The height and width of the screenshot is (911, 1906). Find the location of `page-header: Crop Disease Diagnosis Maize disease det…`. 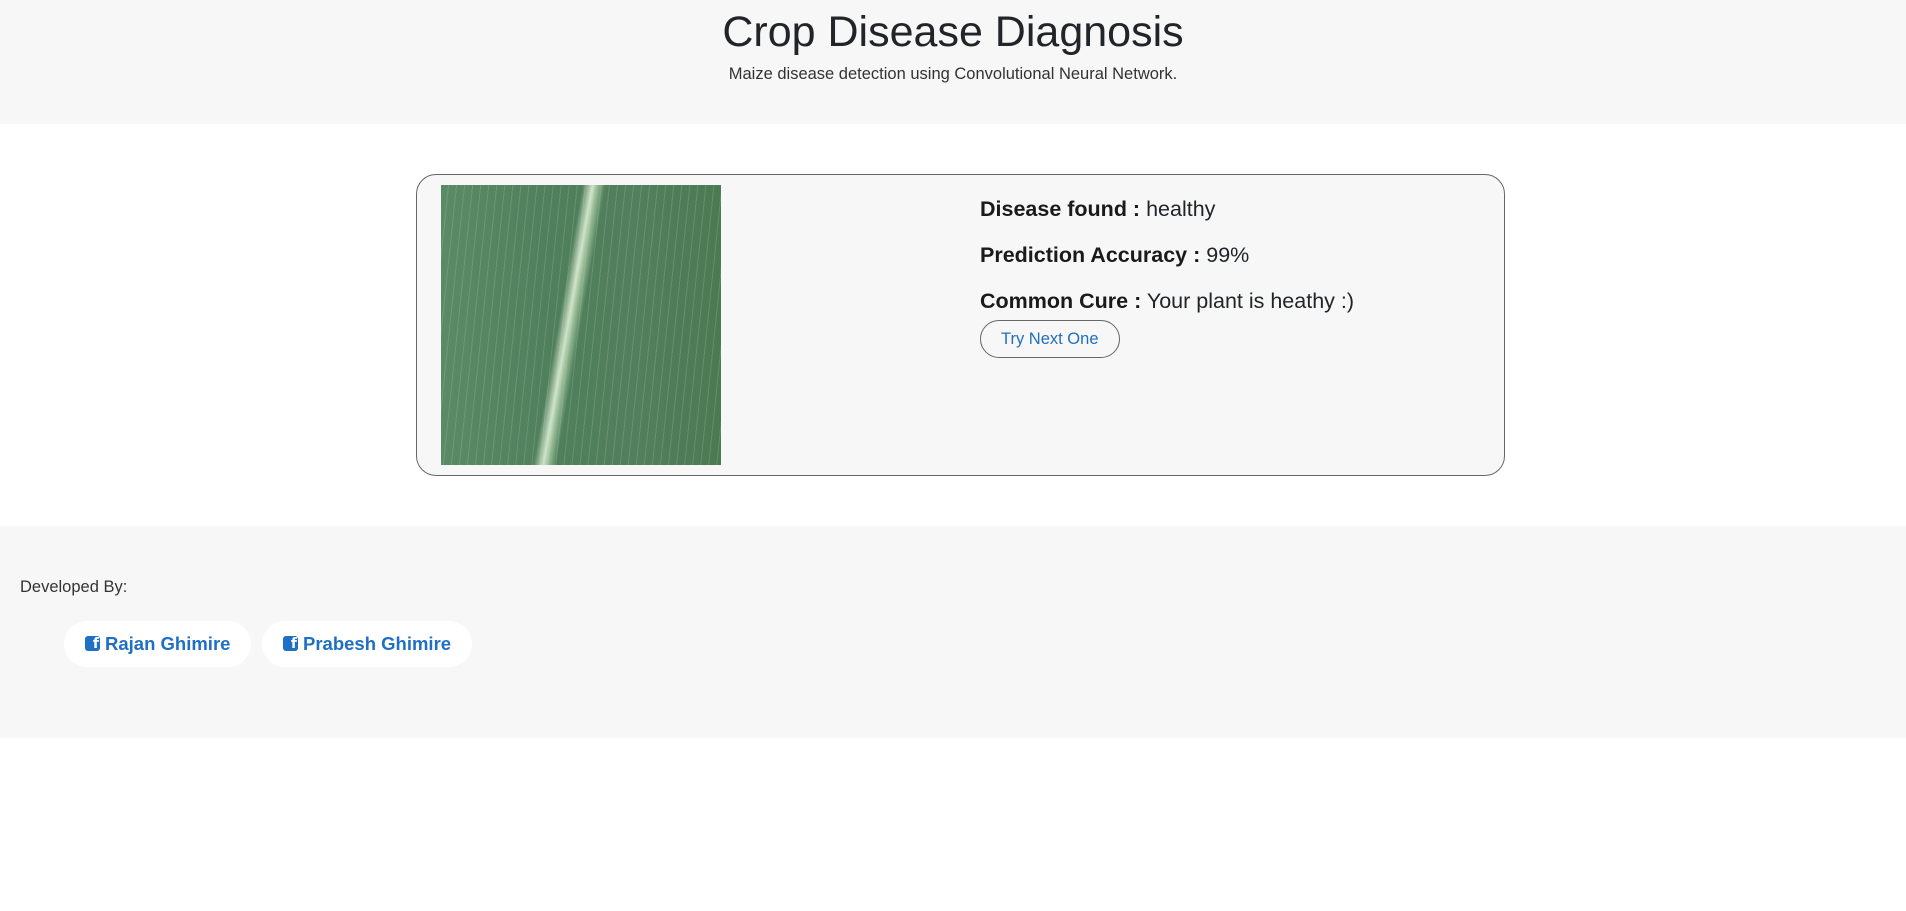

page-header: Crop Disease Diagnosis Maize disease det… is located at coordinates (953, 62).